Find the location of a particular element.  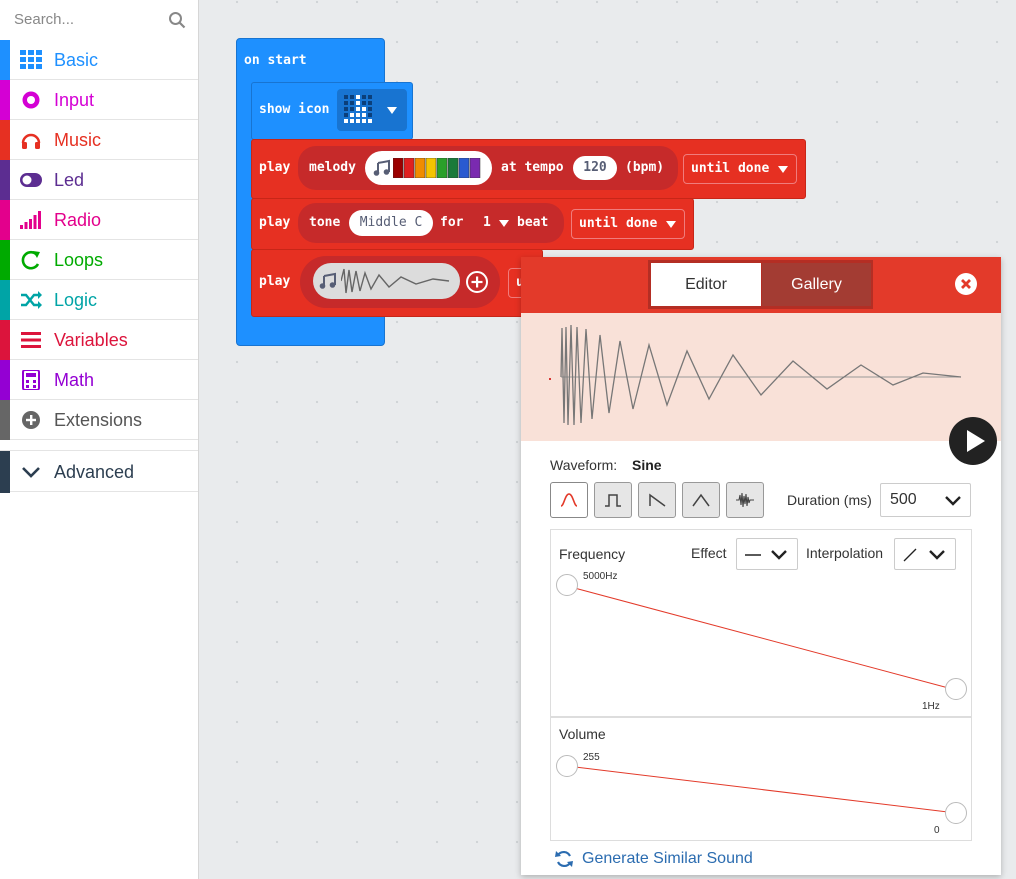

category-variables: Variables is located at coordinates (99, 340).